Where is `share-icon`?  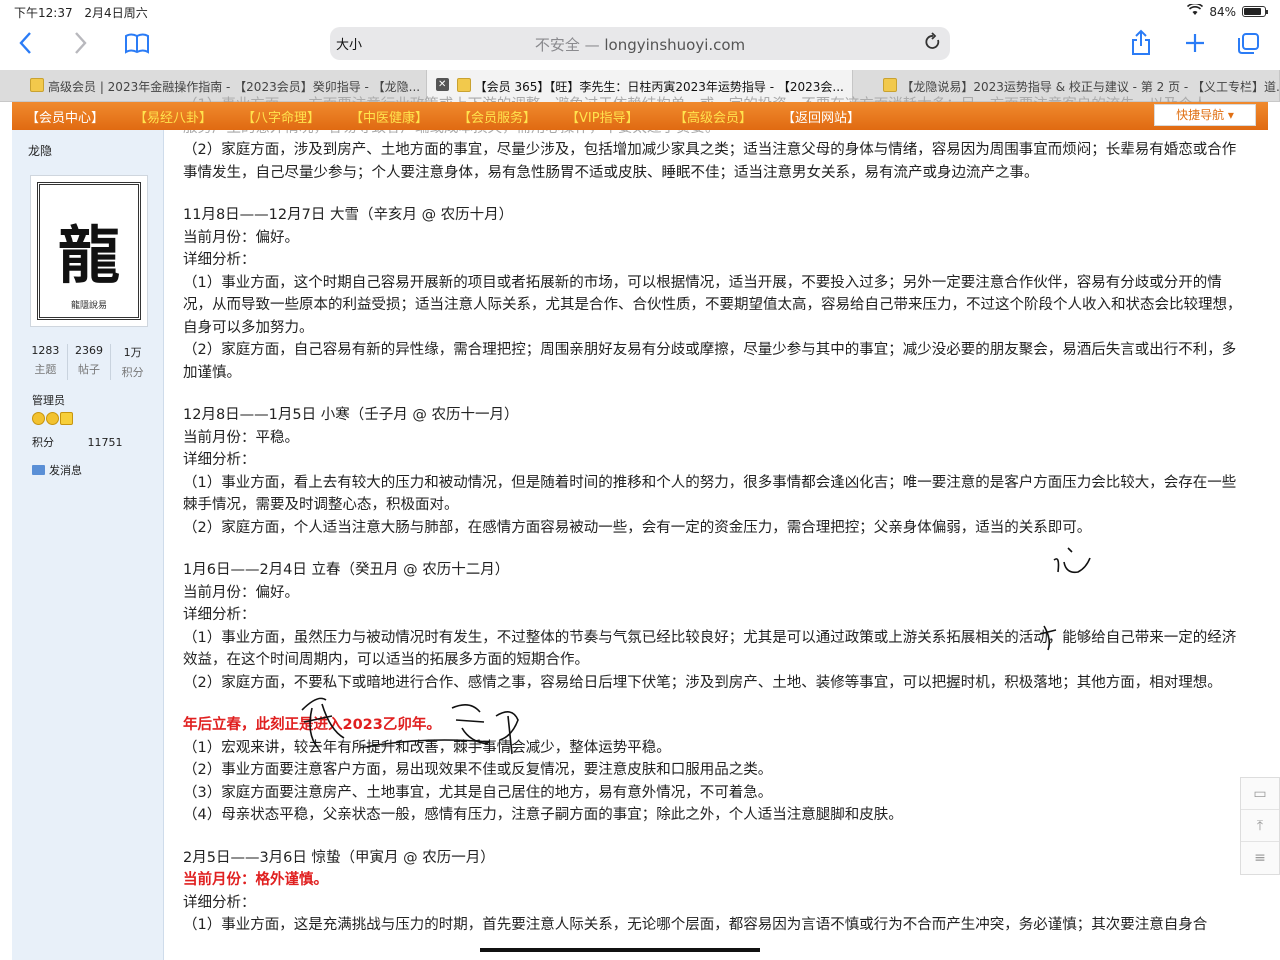 share-icon is located at coordinates (1141, 46).